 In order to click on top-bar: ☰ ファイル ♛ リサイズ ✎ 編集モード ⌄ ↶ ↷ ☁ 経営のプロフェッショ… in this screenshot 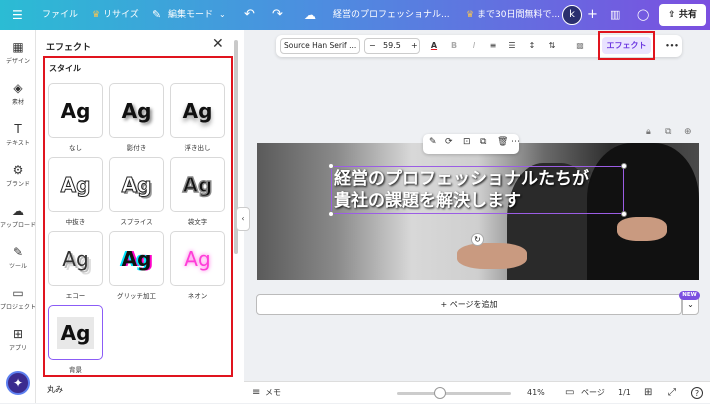, I will do `click(355, 15)`.